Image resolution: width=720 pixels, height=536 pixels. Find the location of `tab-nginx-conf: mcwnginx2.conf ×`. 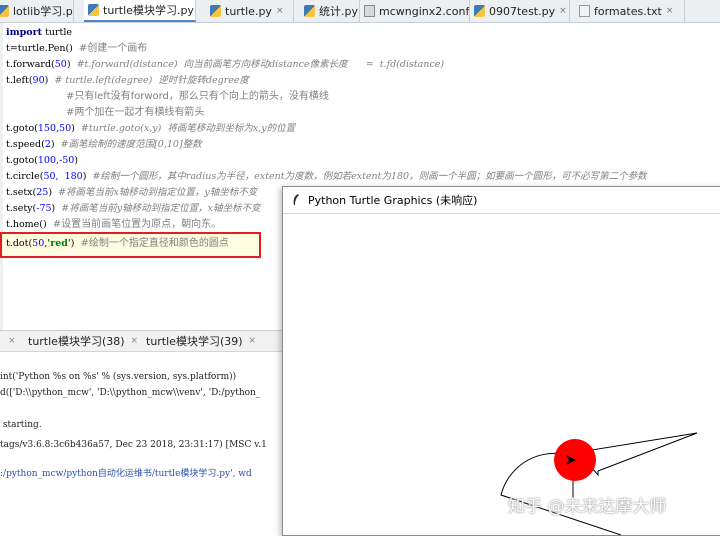

tab-nginx-conf: mcwnginx2.conf × is located at coordinates (415, 11).